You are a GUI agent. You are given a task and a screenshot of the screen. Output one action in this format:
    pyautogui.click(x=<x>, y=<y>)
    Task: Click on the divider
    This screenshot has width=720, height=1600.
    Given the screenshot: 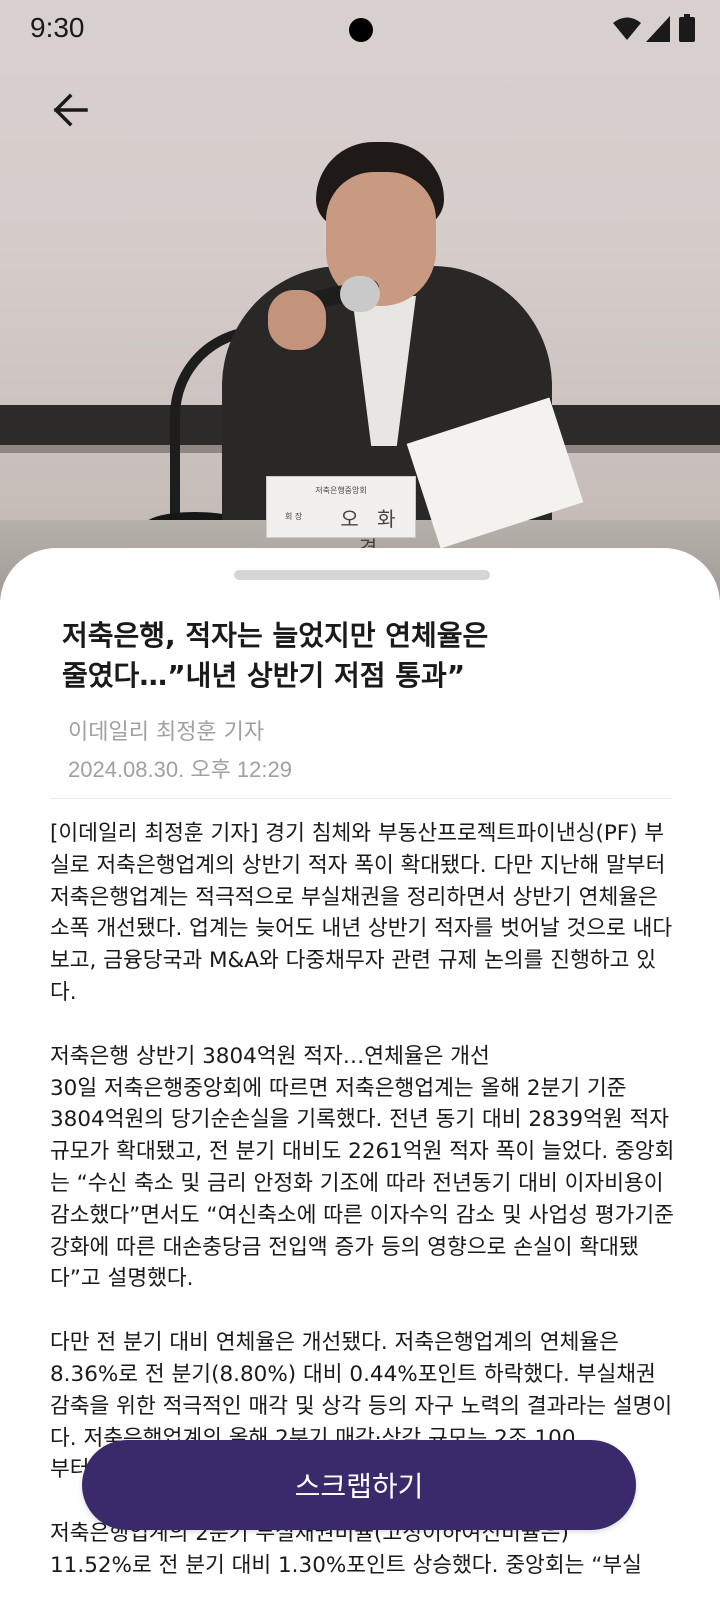 What is the action you would take?
    pyautogui.click(x=361, y=798)
    